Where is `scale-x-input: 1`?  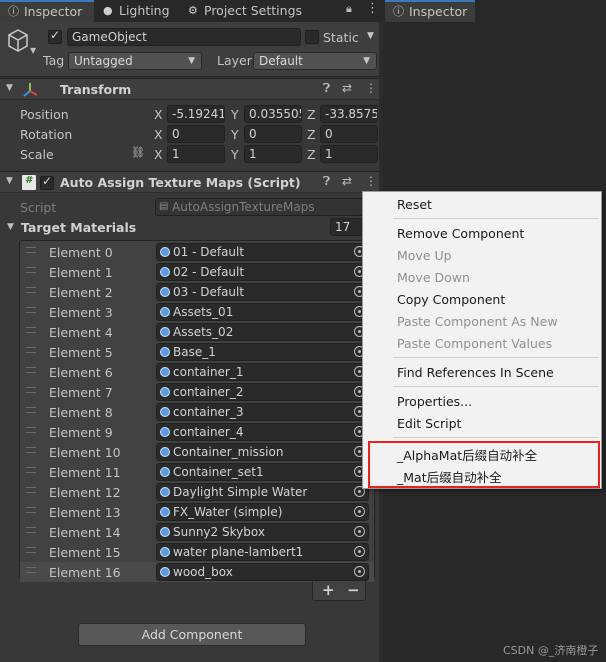
scale-x-input: 1 is located at coordinates (196, 154).